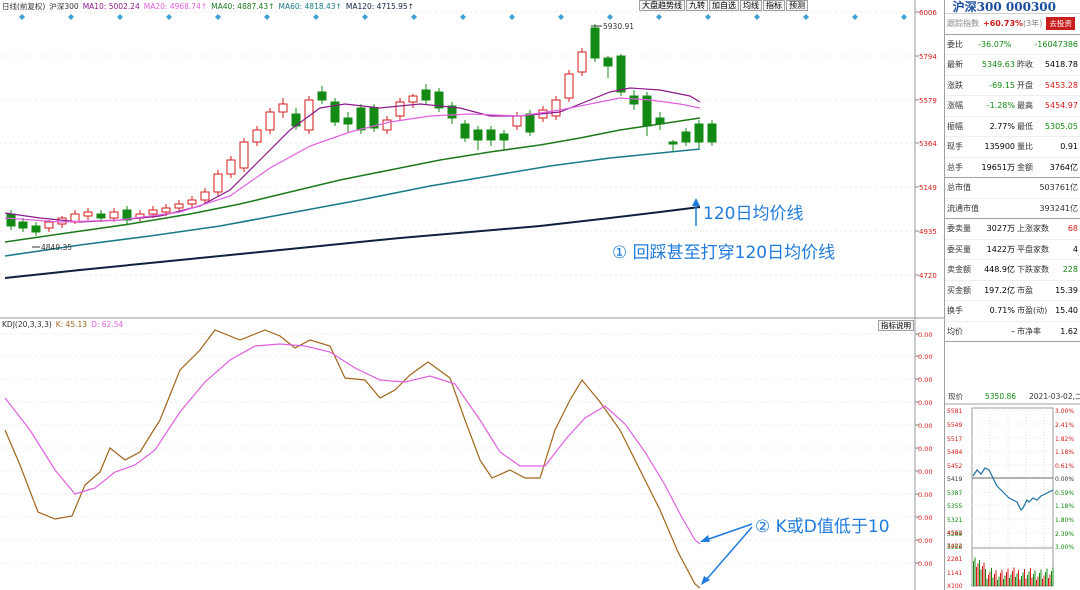  Describe the element at coordinates (1025, 106) in the screenshot. I see `quote-label: 最高` at that location.